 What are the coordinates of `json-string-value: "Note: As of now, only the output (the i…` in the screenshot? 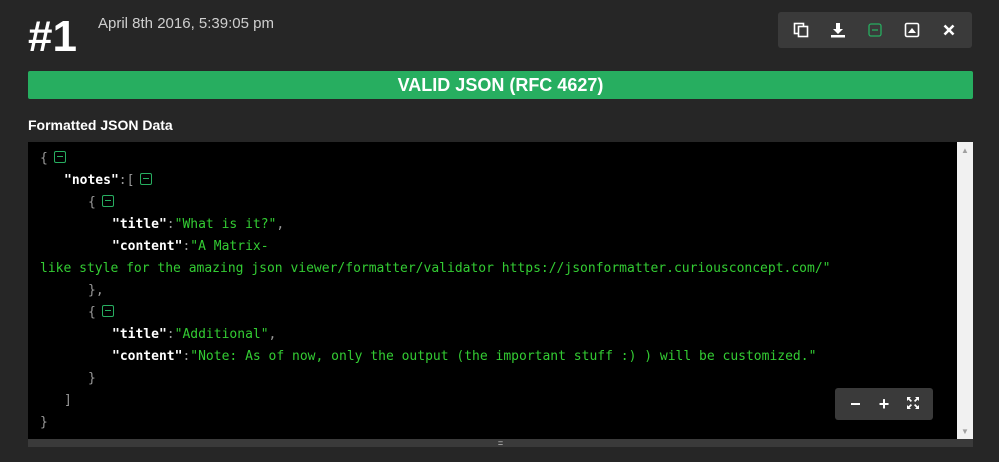 It's located at (503, 356).